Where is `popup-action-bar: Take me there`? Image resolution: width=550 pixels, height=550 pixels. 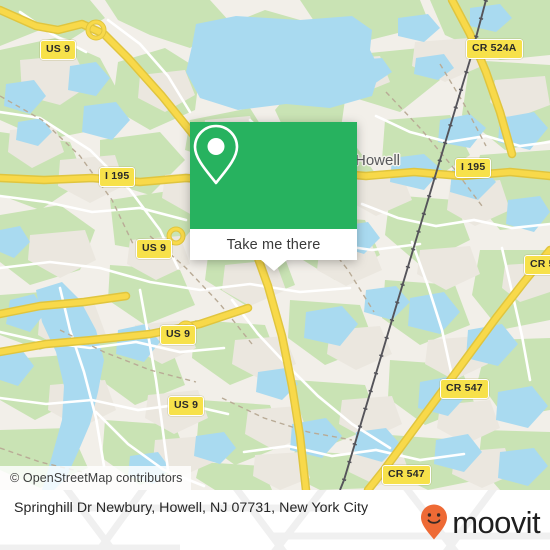 popup-action-bar: Take me there is located at coordinates (273, 250).